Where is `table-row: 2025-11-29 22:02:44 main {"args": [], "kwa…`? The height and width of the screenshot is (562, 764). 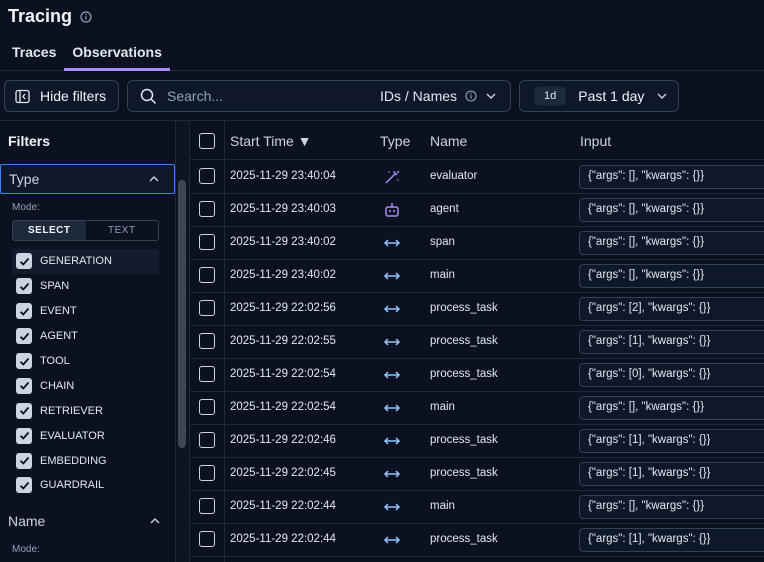 table-row: 2025-11-29 22:02:44 main {"args": [], "kwa… is located at coordinates (477, 507).